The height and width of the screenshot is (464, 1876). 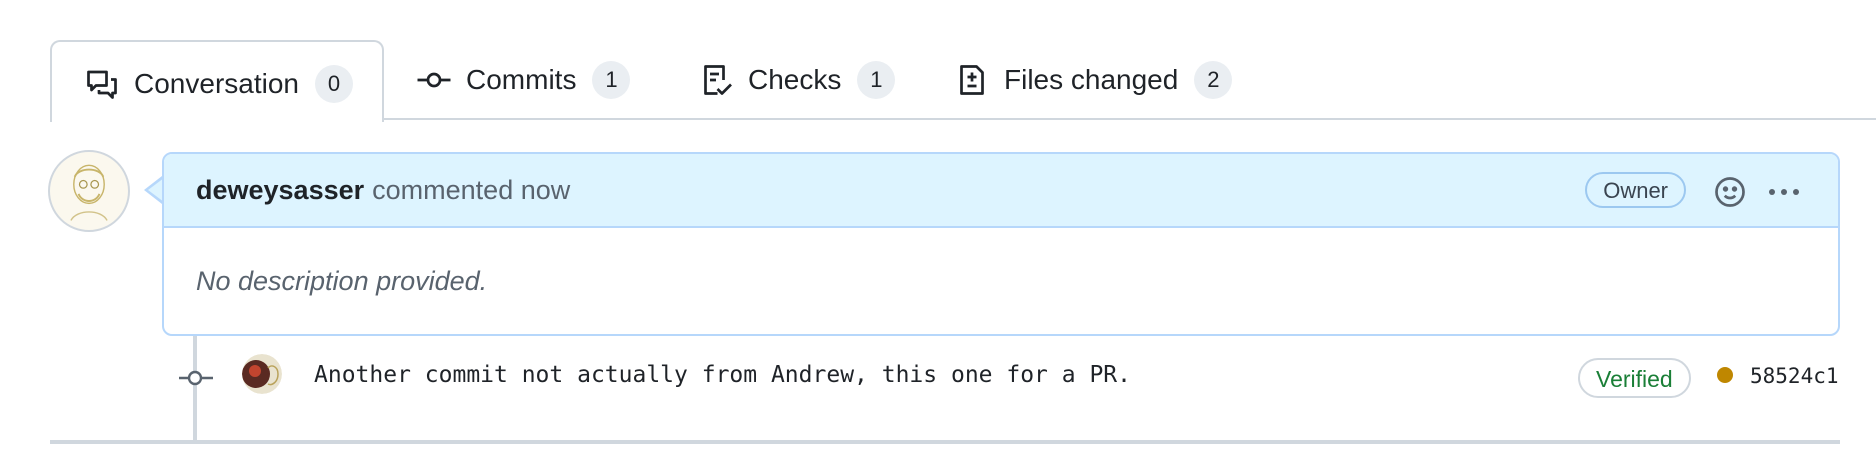 I want to click on kebab-menu-icon, so click(x=1784, y=192).